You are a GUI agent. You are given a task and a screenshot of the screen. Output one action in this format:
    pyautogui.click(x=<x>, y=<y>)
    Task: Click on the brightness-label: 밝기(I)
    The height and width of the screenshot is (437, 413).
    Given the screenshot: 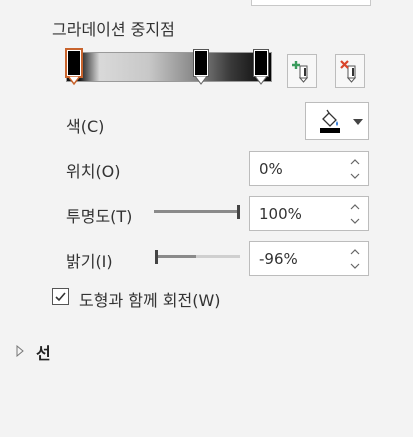 What is the action you would take?
    pyautogui.click(x=89, y=261)
    